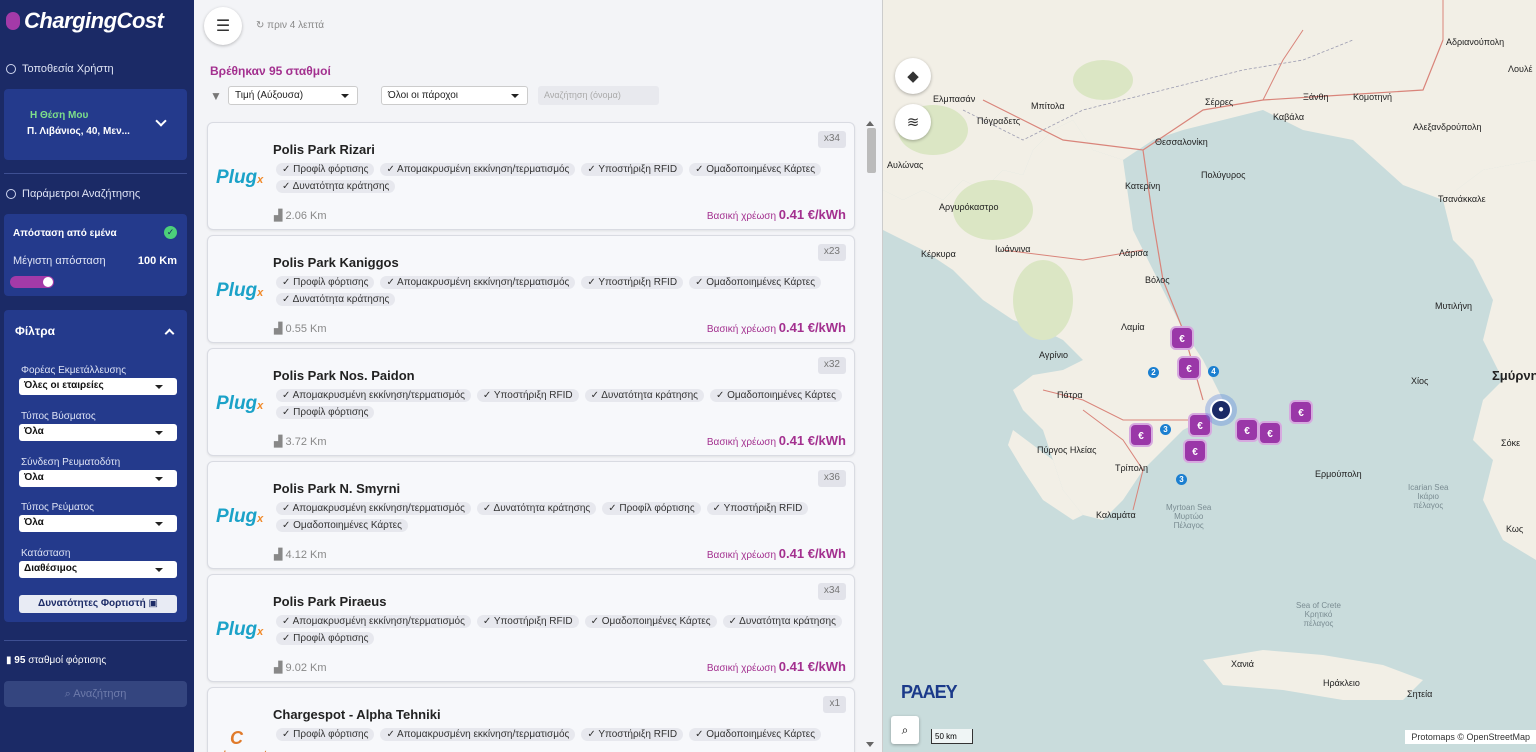 The image size is (1536, 752). I want to click on station-name: Polis Park Piraeus, so click(330, 601).